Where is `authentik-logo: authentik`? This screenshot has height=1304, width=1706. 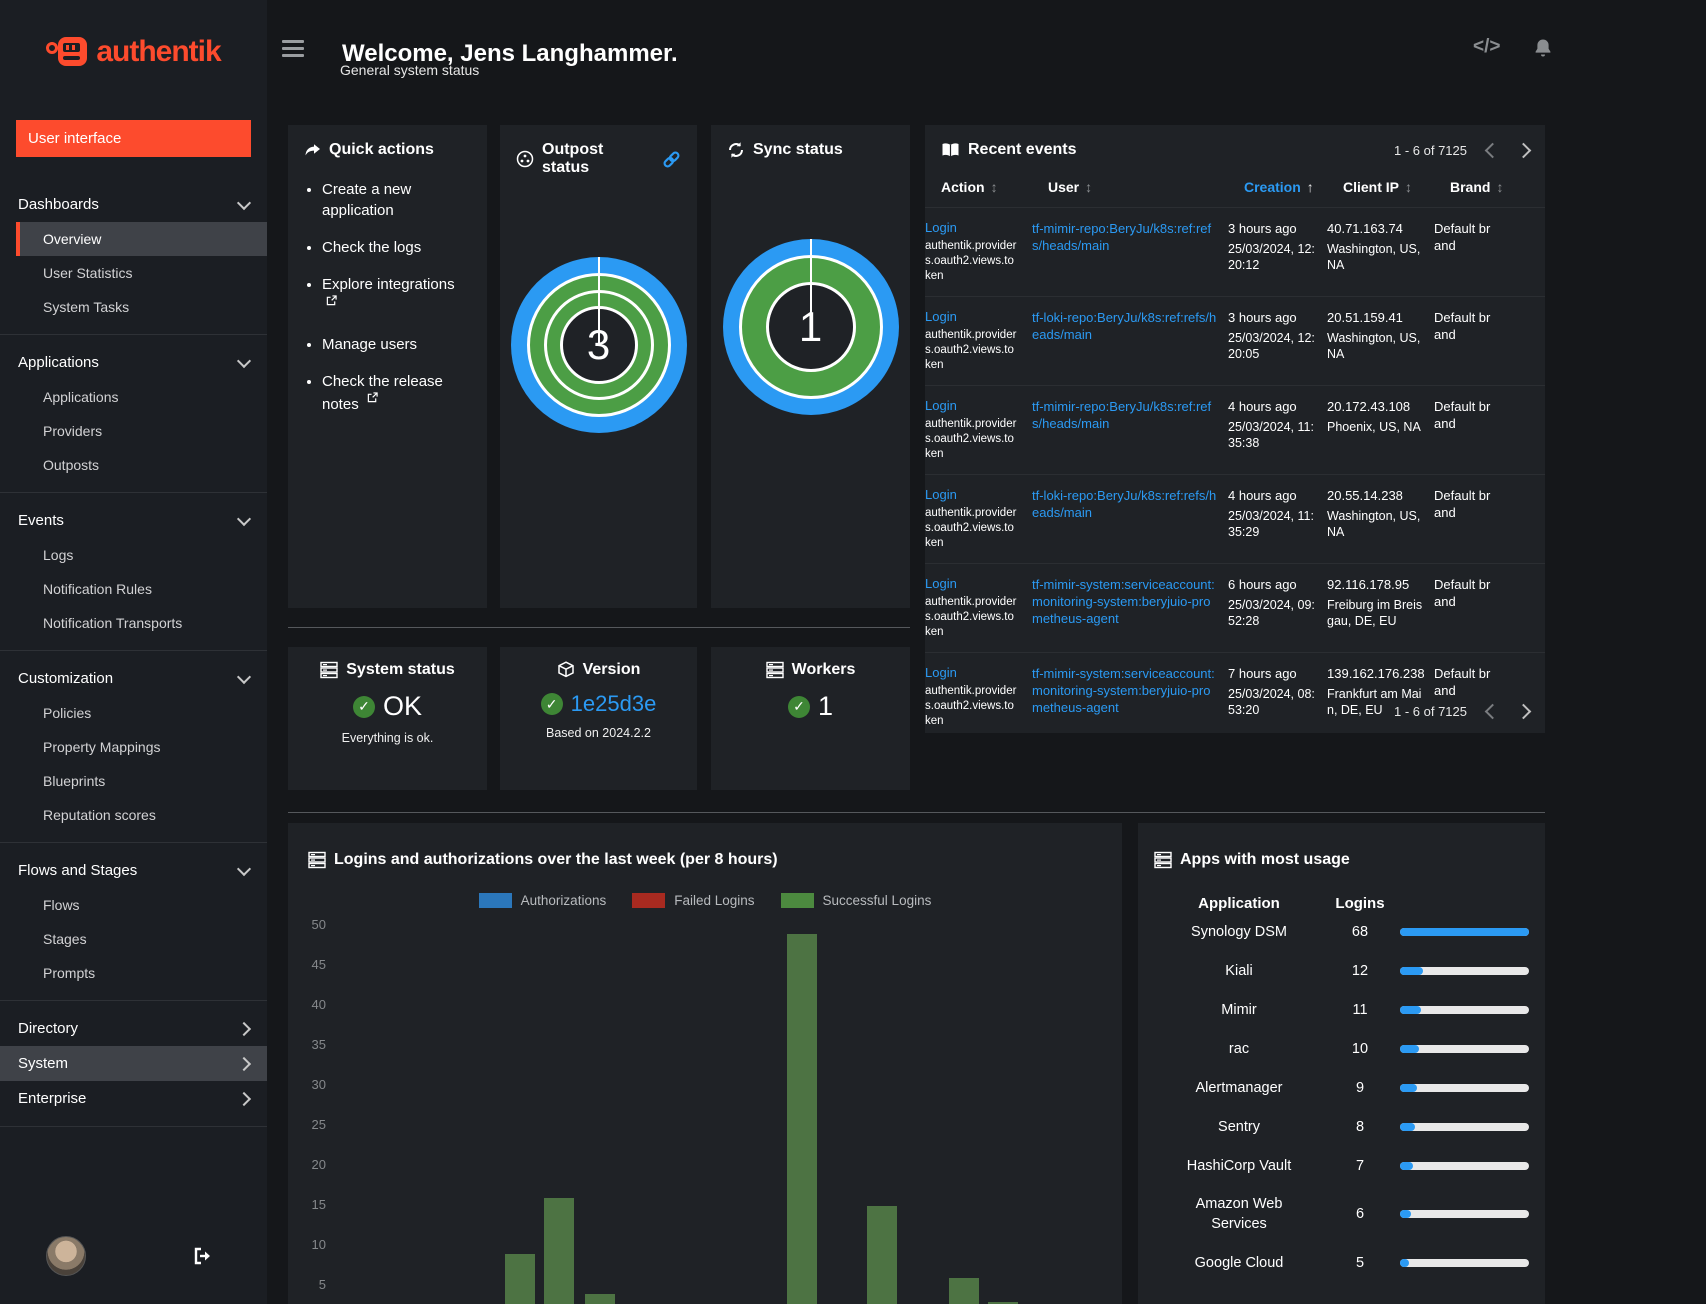 authentik-logo: authentik is located at coordinates (133, 52).